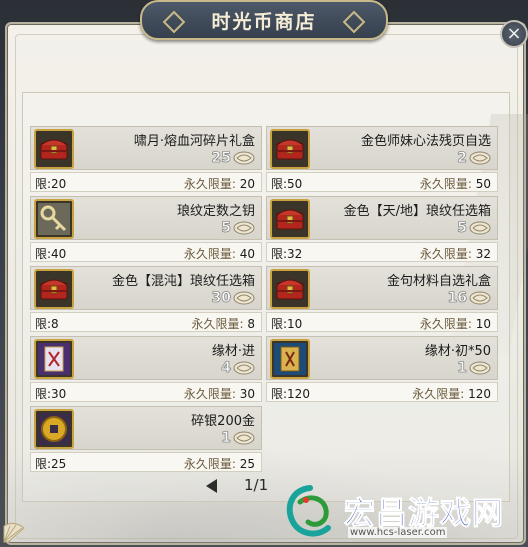  What do you see at coordinates (483, 324) in the screenshot?
I see `permanent-limit-value: 10` at bounding box center [483, 324].